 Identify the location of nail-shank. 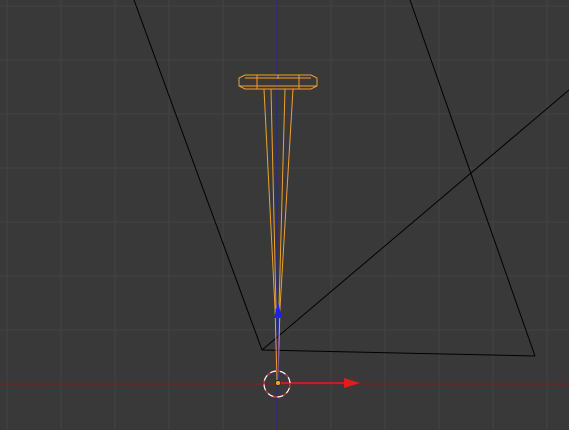
(278, 198).